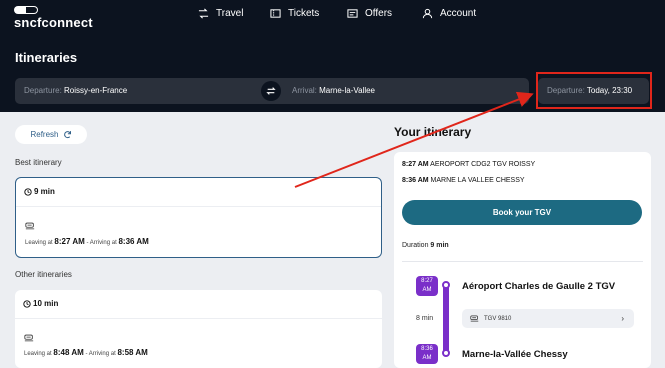 Image resolution: width=665 pixels, height=368 pixels. Describe the element at coordinates (304, 90) in the screenshot. I see `arrival-label: Arrival:` at that location.